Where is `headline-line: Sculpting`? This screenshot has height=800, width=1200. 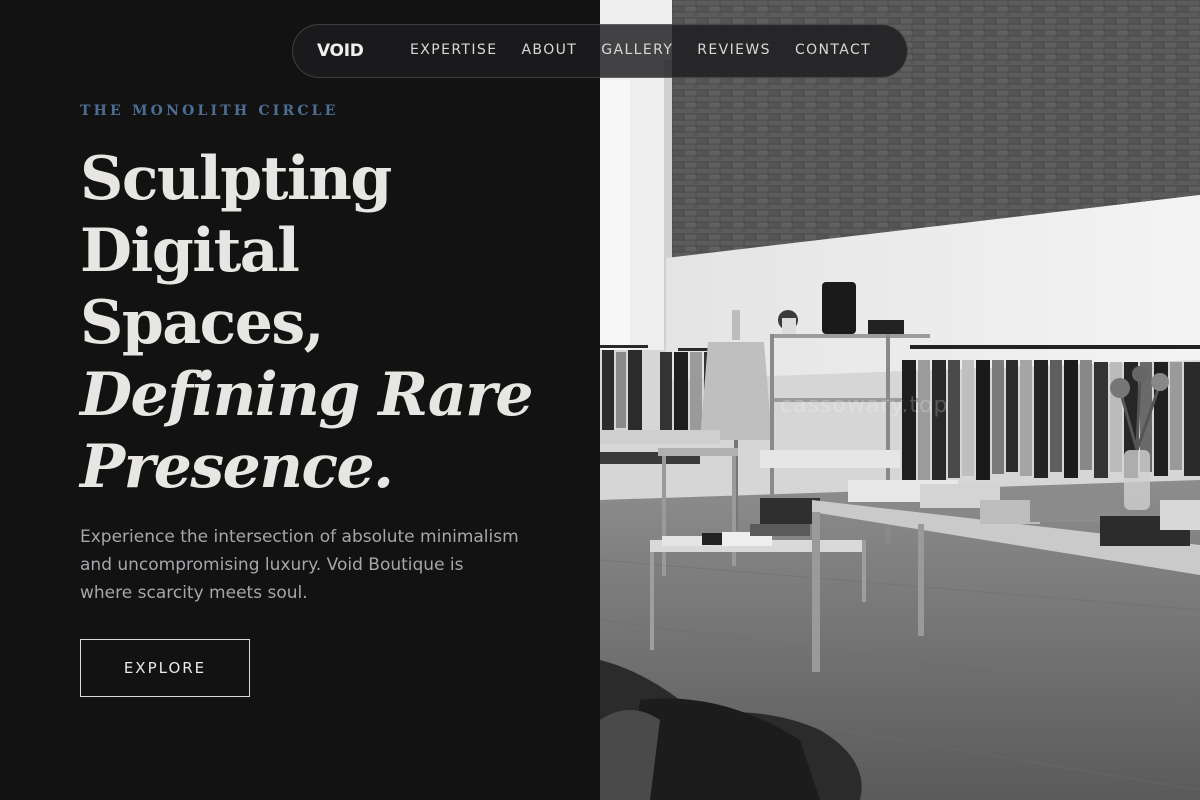 headline-line: Sculpting is located at coordinates (236, 179).